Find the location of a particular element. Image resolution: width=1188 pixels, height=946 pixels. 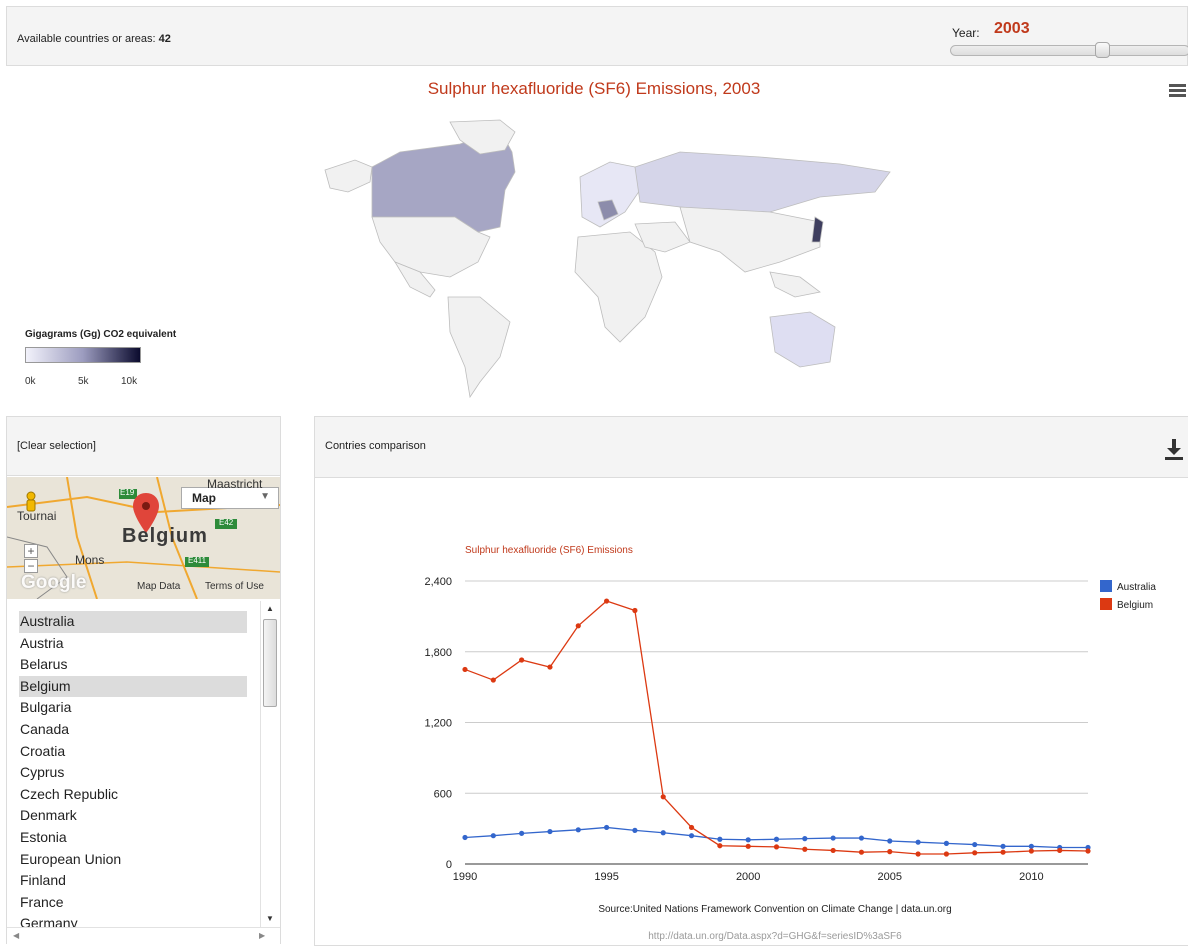

available-label: Available countries or areas: is located at coordinates (86, 39).